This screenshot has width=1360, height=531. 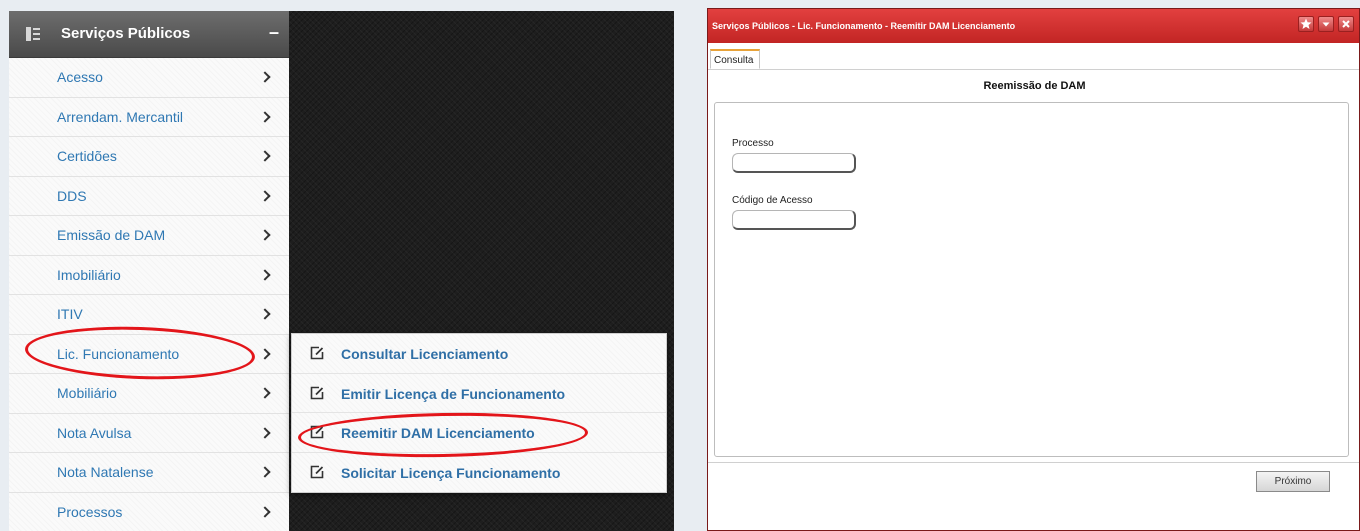 What do you see at coordinates (794, 220) in the screenshot?
I see `codigo-acesso-input` at bounding box center [794, 220].